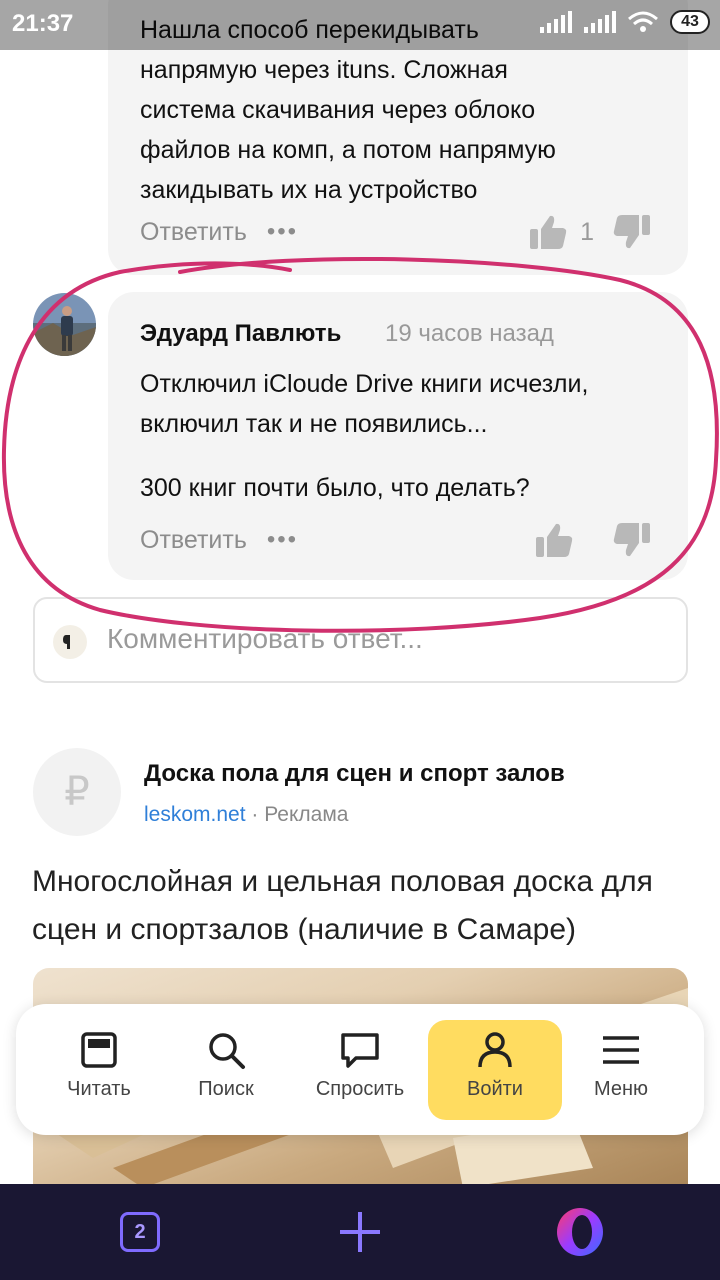 The height and width of the screenshot is (1280, 720). I want to click on comment-text-line: 300 книг почти было, что делать?, so click(335, 488).